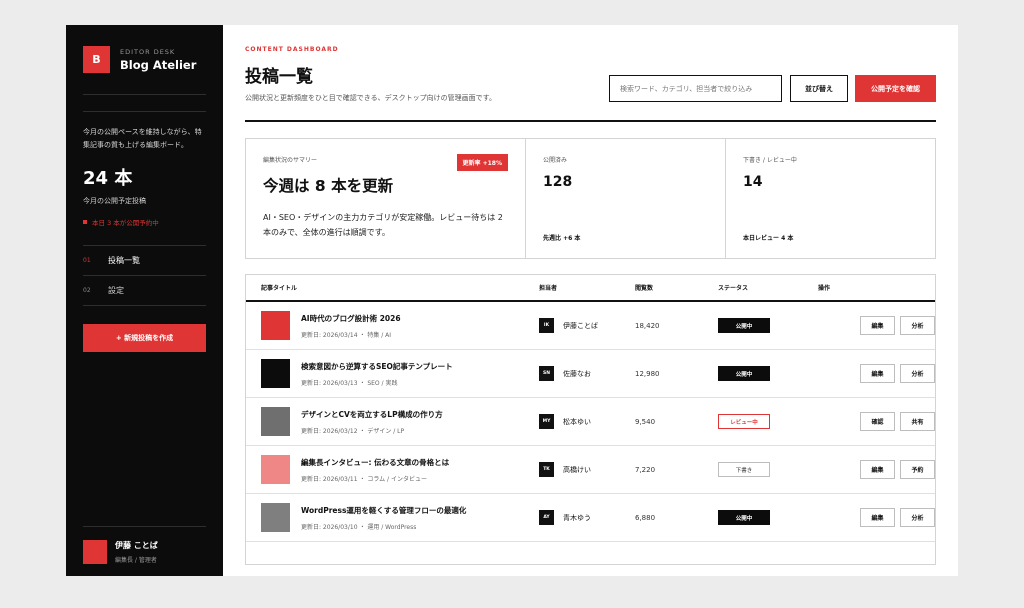 The height and width of the screenshot is (608, 1024). Describe the element at coordinates (328, 186) in the screenshot. I see `card-headline: 今週は 8 本を更新` at that location.